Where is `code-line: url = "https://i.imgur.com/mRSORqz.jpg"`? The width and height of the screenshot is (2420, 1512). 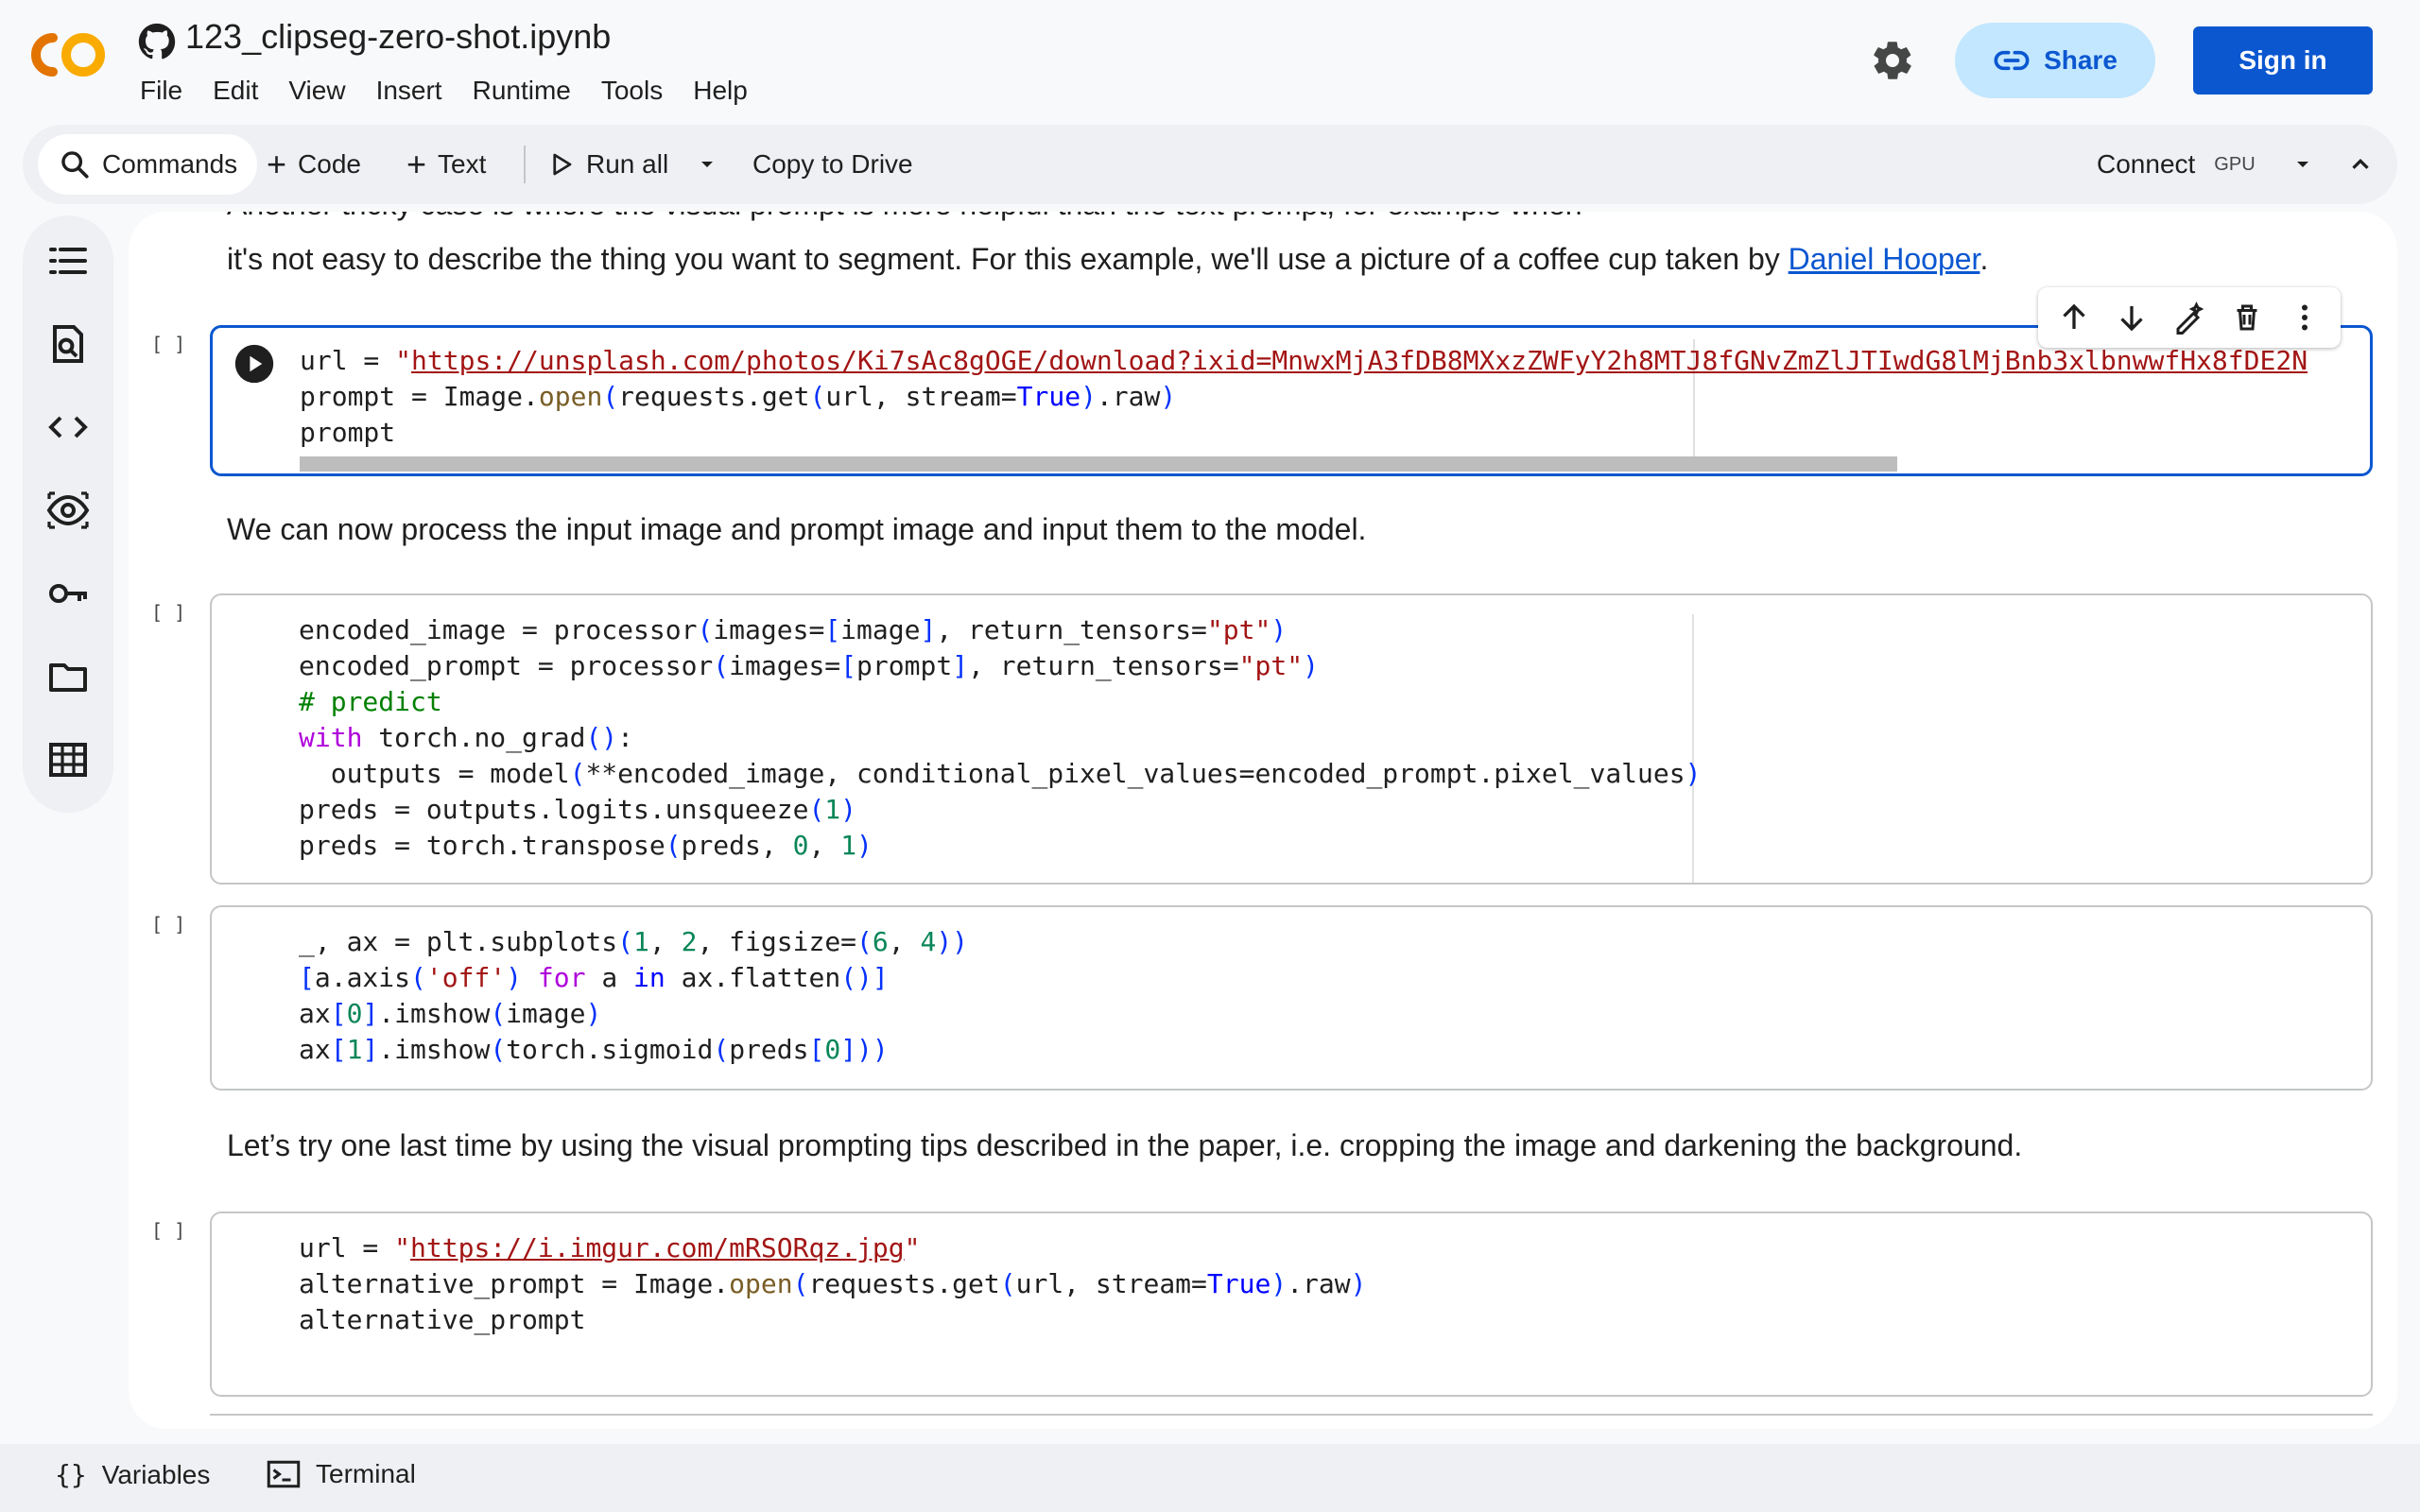 code-line: url = "https://i.imgur.com/mRSORqz.jpg" is located at coordinates (609, 1248).